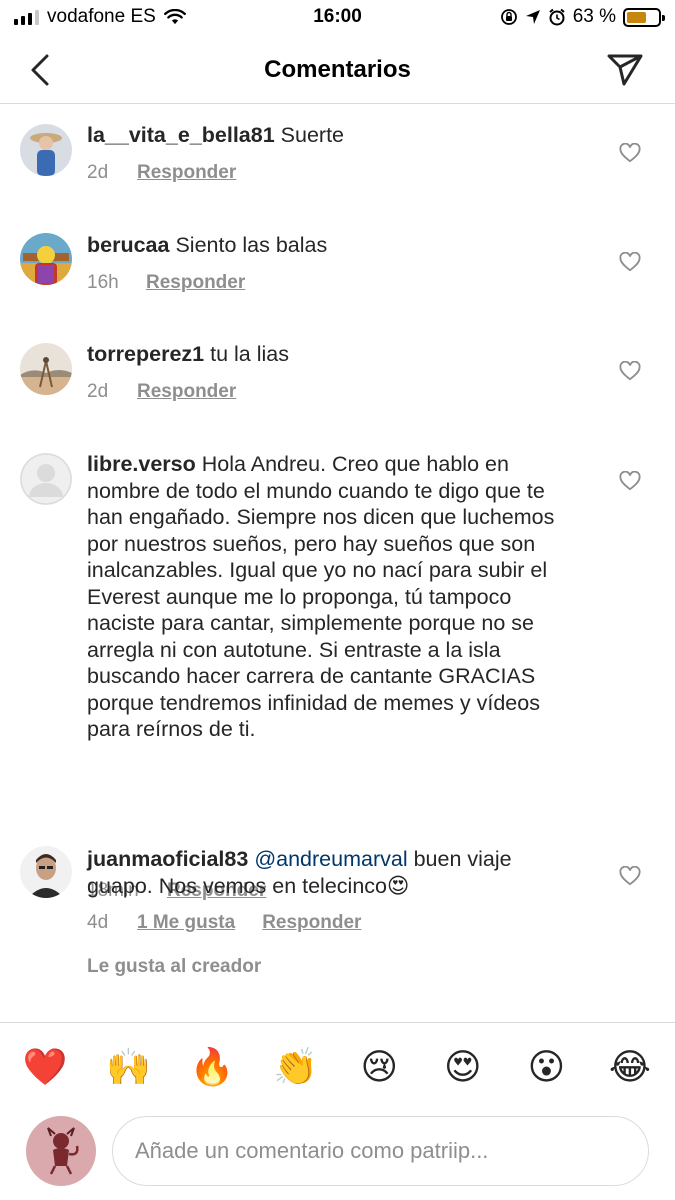 This screenshot has width=675, height=1200. What do you see at coordinates (463, 1067) in the screenshot?
I see `emoji-heart-eyes-button: 😍` at bounding box center [463, 1067].